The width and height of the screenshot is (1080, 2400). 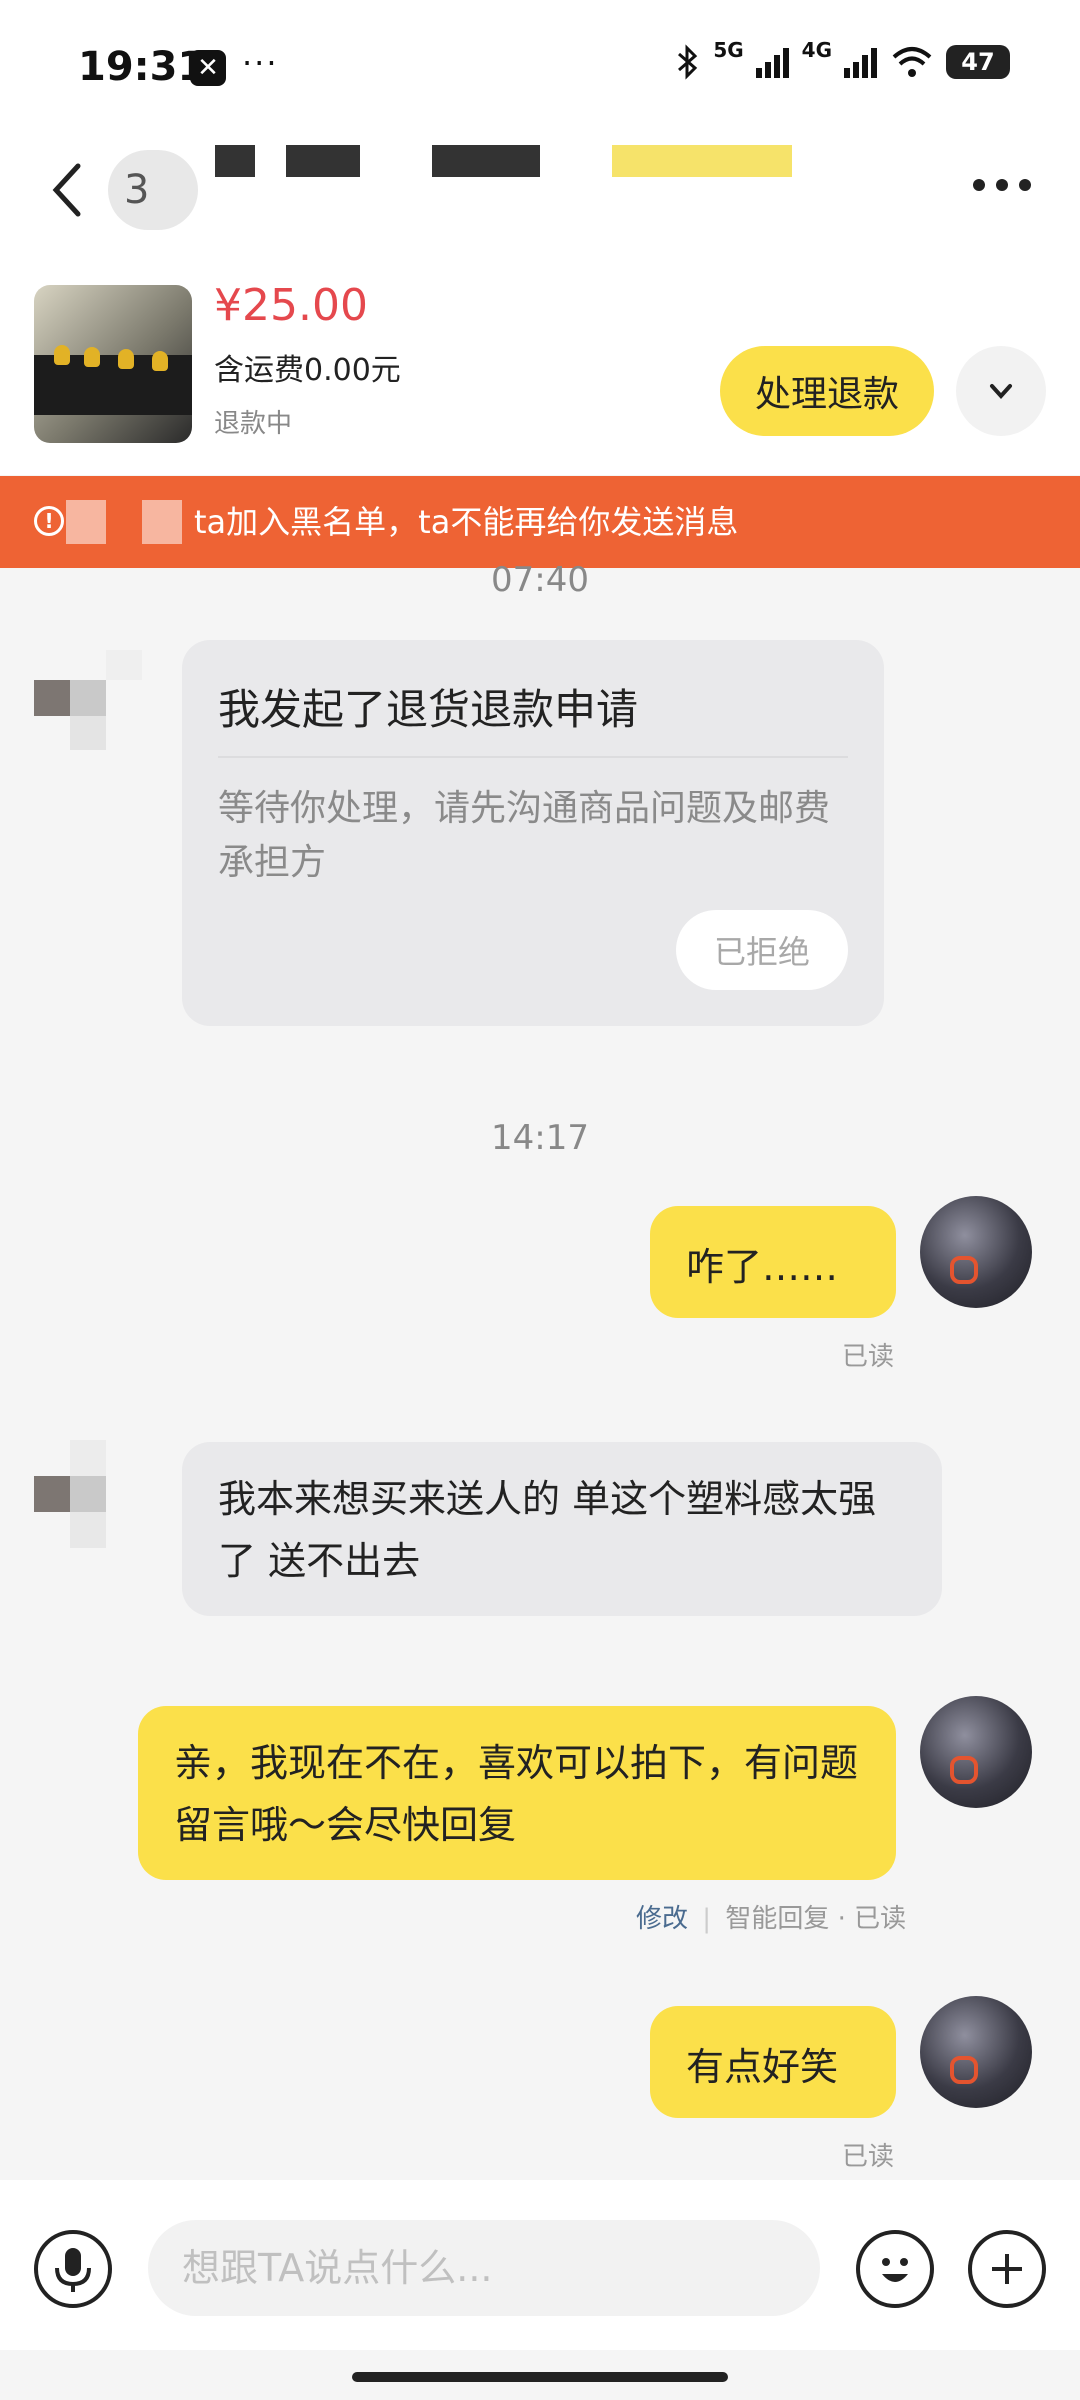 What do you see at coordinates (428, 709) in the screenshot?
I see `refund-card-title: 我发起了退货退款申请` at bounding box center [428, 709].